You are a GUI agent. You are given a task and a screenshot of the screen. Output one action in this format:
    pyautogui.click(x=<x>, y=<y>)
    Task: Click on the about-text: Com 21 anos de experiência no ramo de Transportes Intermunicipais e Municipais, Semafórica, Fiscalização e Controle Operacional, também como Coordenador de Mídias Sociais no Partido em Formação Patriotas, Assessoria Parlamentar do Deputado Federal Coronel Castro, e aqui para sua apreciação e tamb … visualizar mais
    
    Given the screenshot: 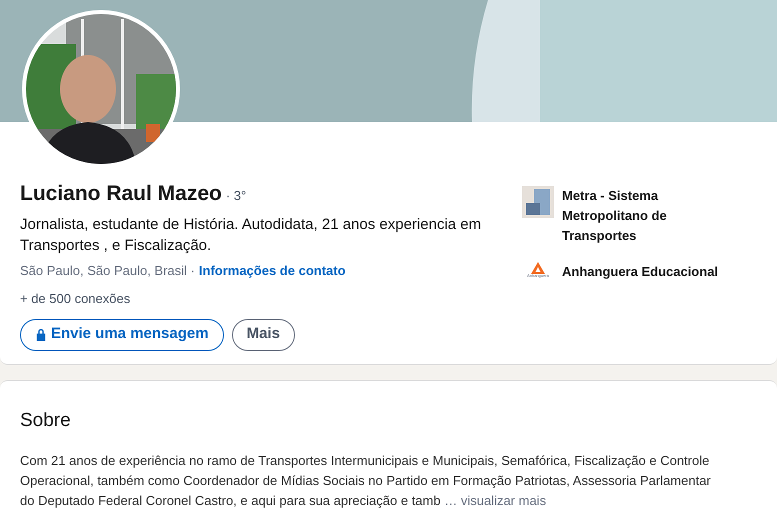 What is the action you would take?
    pyautogui.click(x=366, y=481)
    